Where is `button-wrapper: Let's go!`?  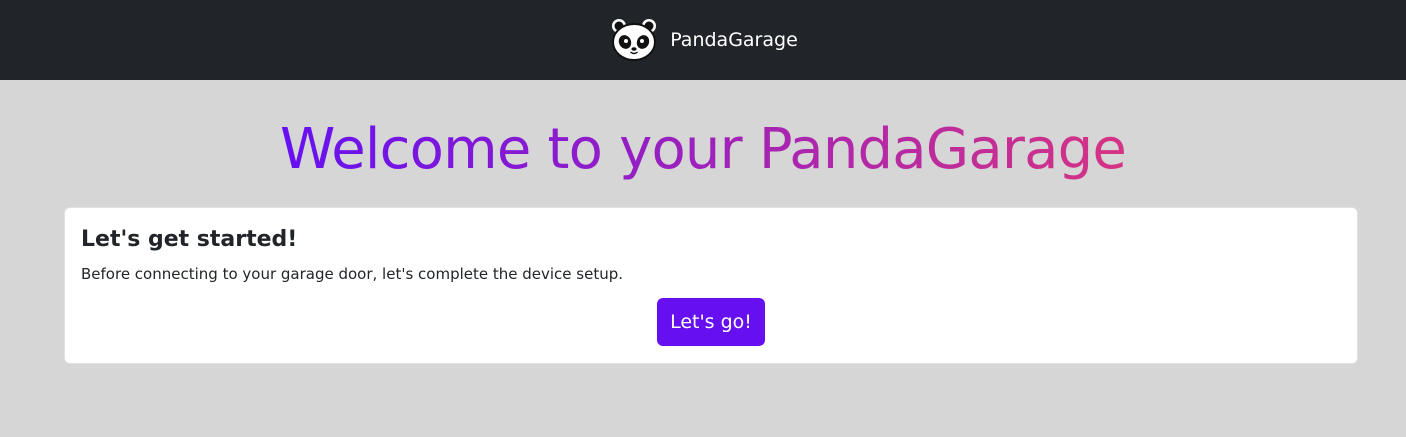 button-wrapper: Let's go! is located at coordinates (711, 322).